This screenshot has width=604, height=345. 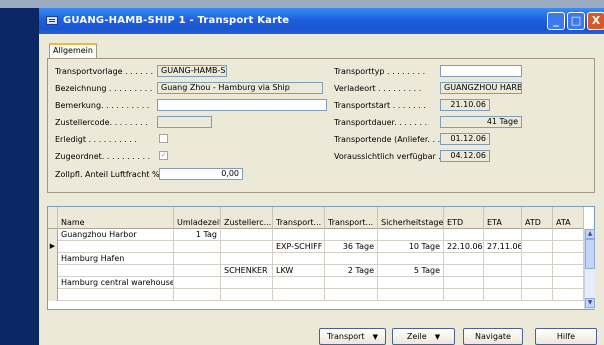 What do you see at coordinates (568, 218) in the screenshot?
I see `column-header-ata: ATA` at bounding box center [568, 218].